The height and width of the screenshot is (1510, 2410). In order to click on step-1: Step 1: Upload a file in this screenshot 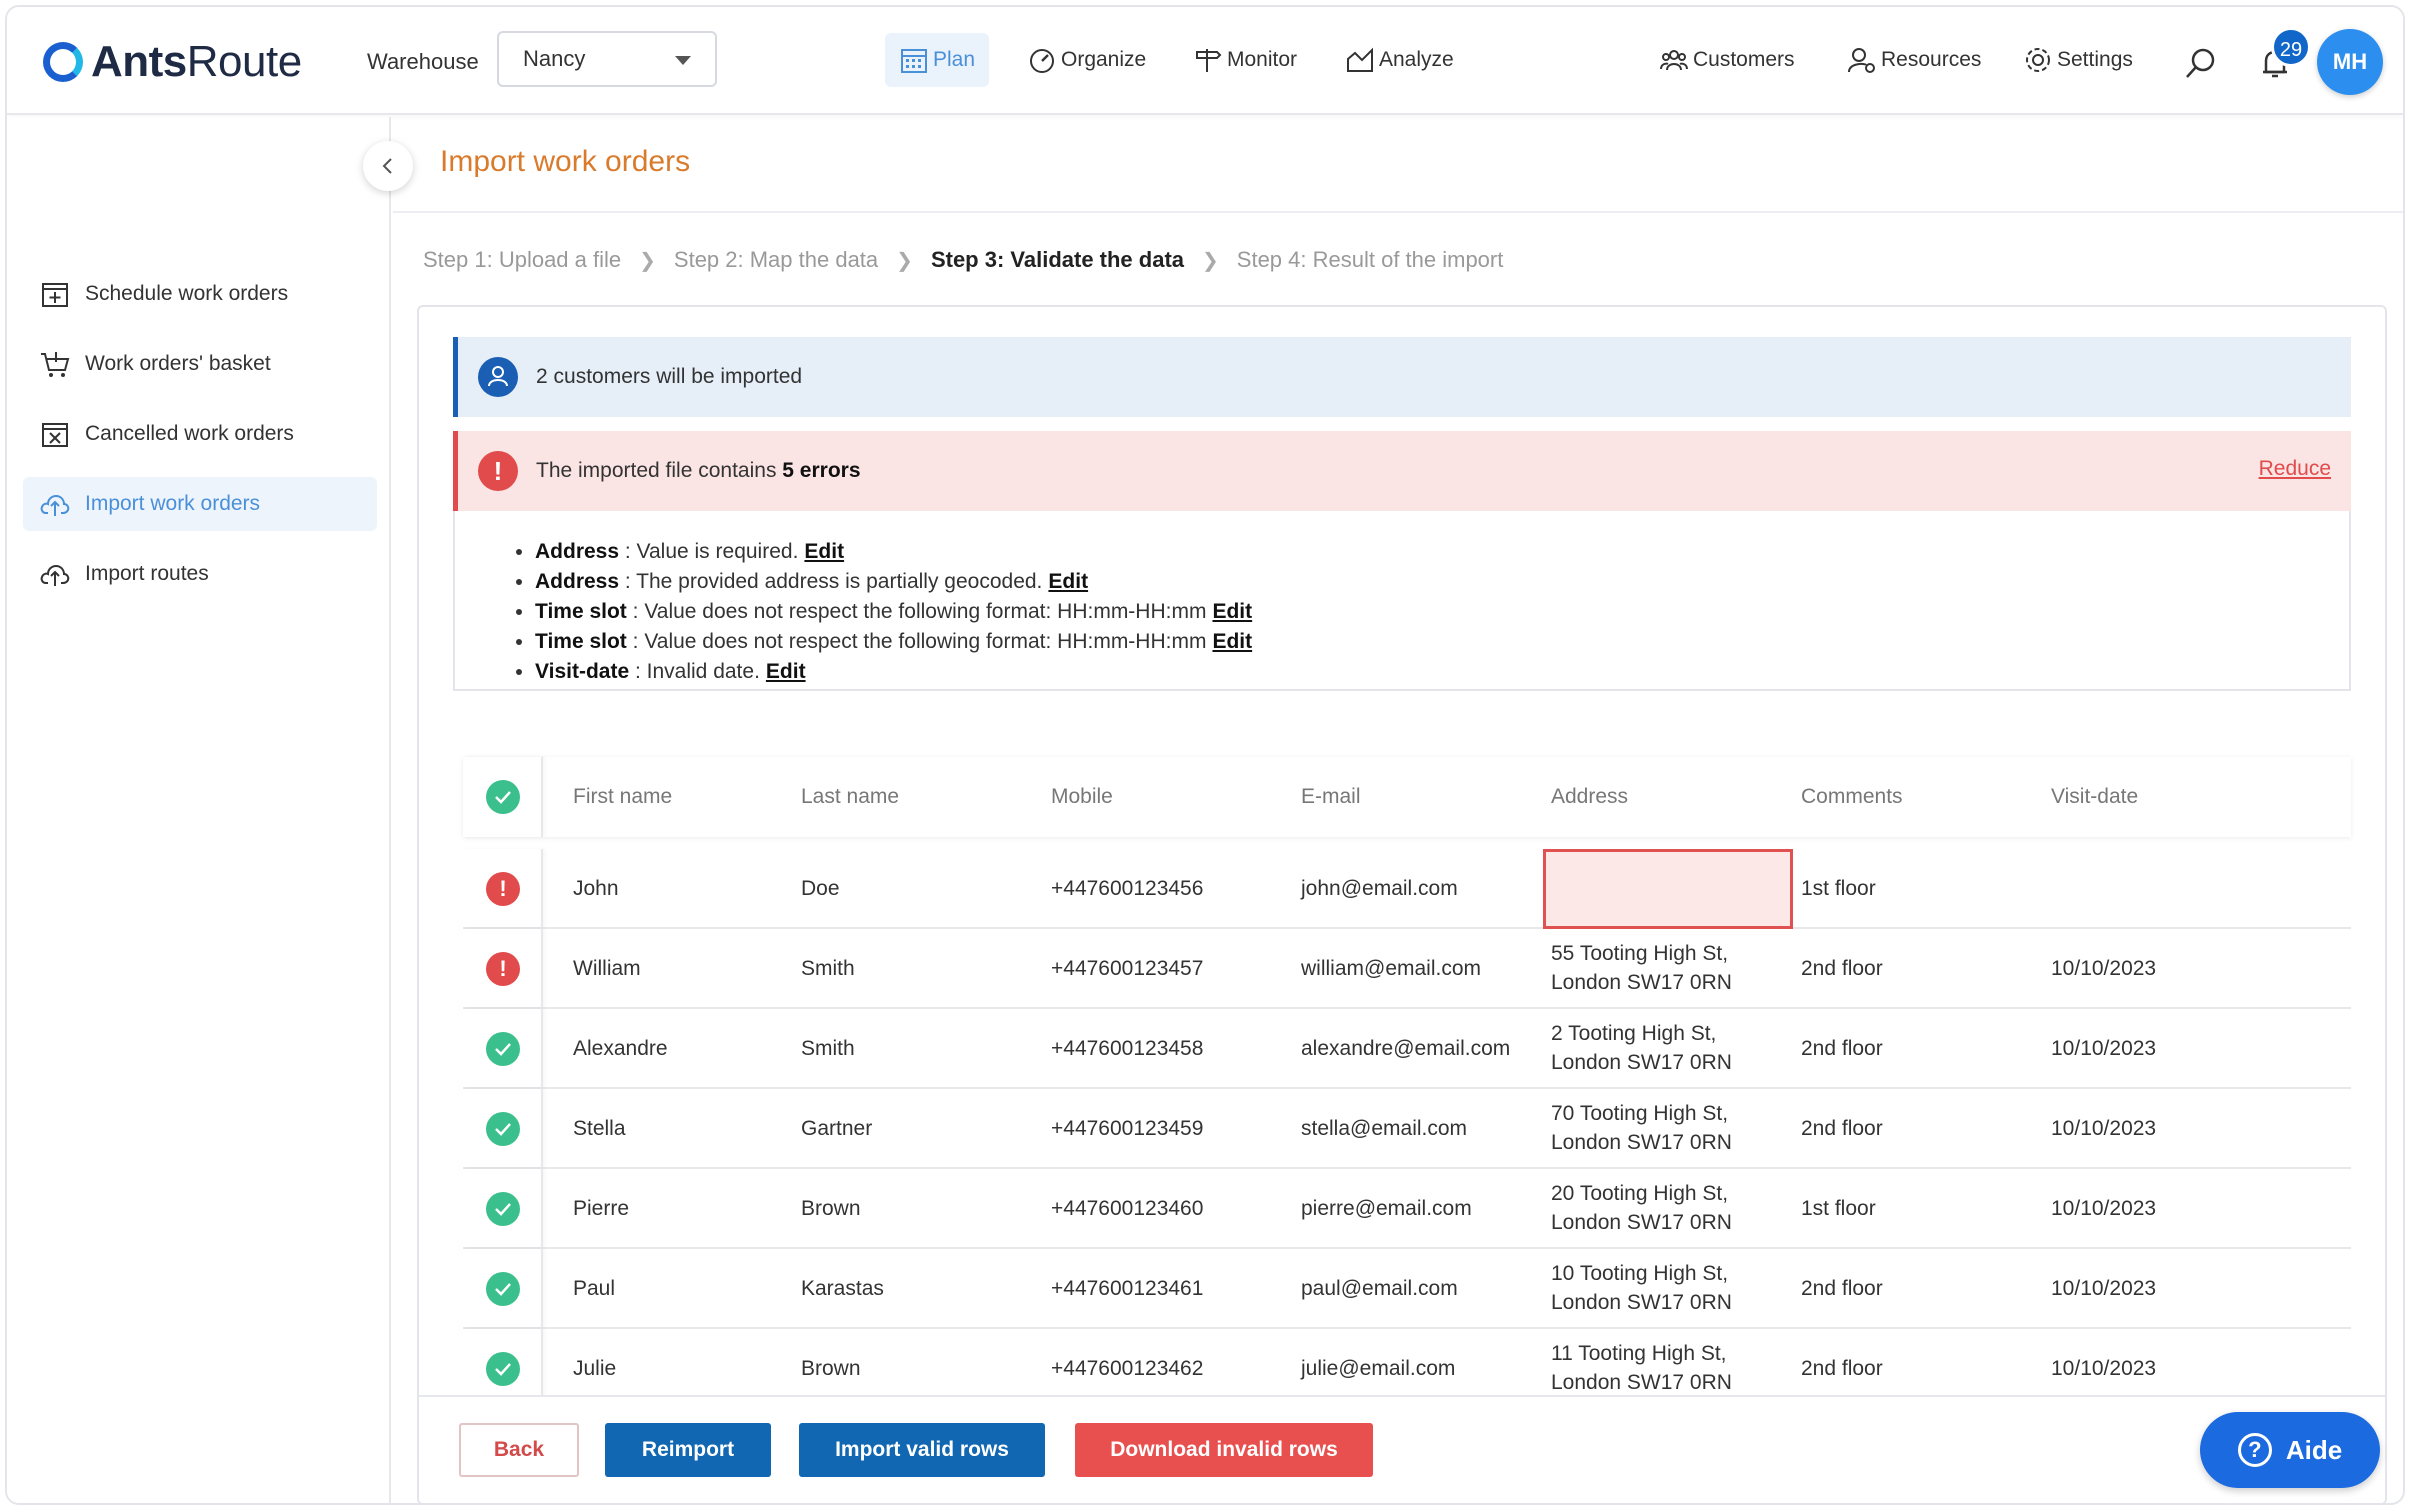, I will do `click(522, 260)`.